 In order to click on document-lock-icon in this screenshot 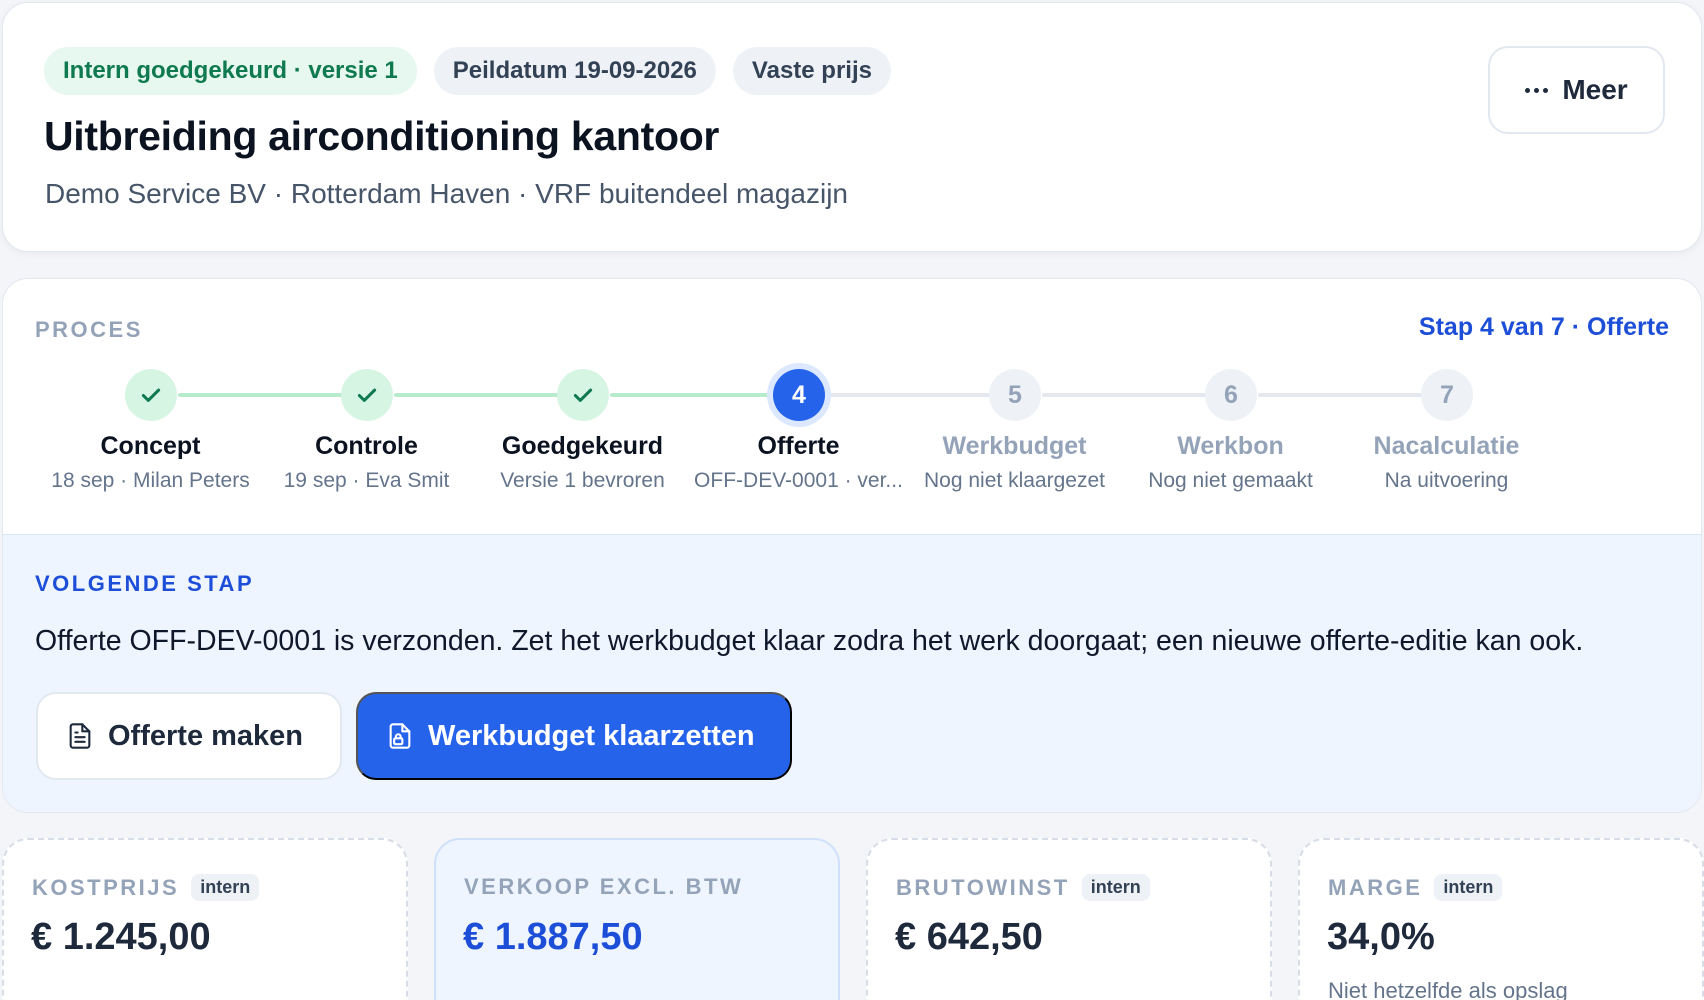, I will do `click(400, 736)`.